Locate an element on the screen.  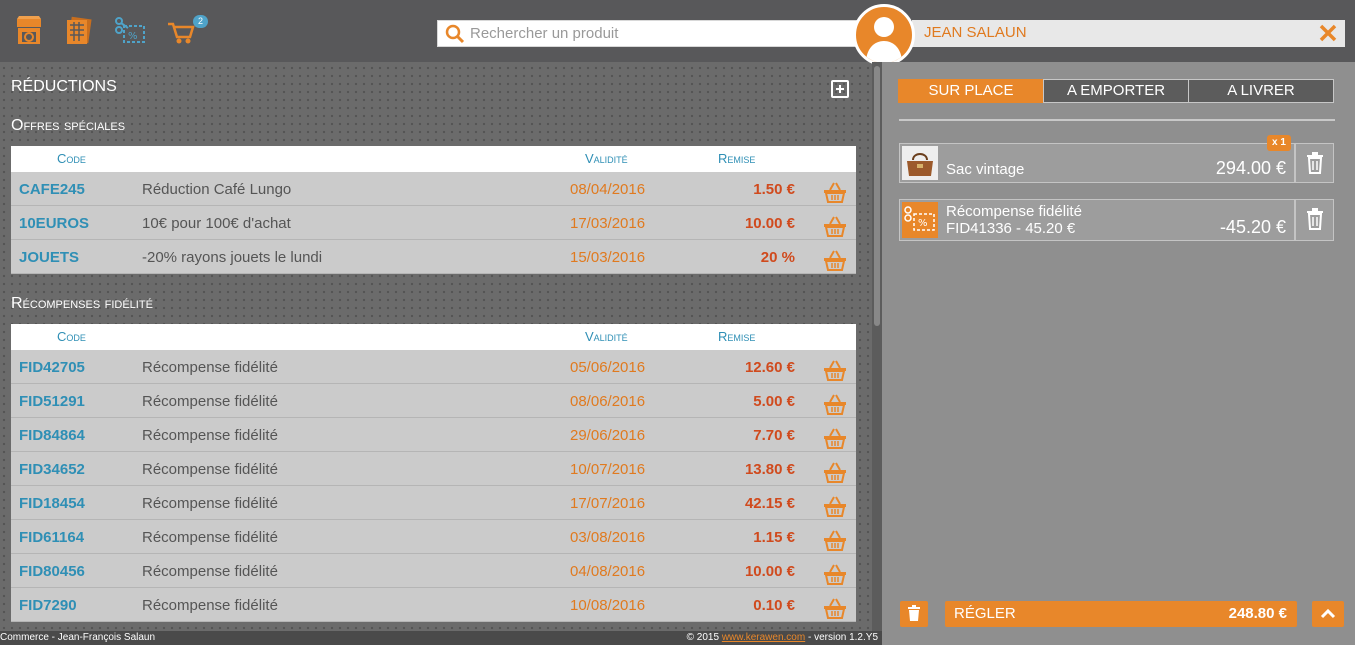
row-validity: 29/06/2016 is located at coordinates (608, 435).